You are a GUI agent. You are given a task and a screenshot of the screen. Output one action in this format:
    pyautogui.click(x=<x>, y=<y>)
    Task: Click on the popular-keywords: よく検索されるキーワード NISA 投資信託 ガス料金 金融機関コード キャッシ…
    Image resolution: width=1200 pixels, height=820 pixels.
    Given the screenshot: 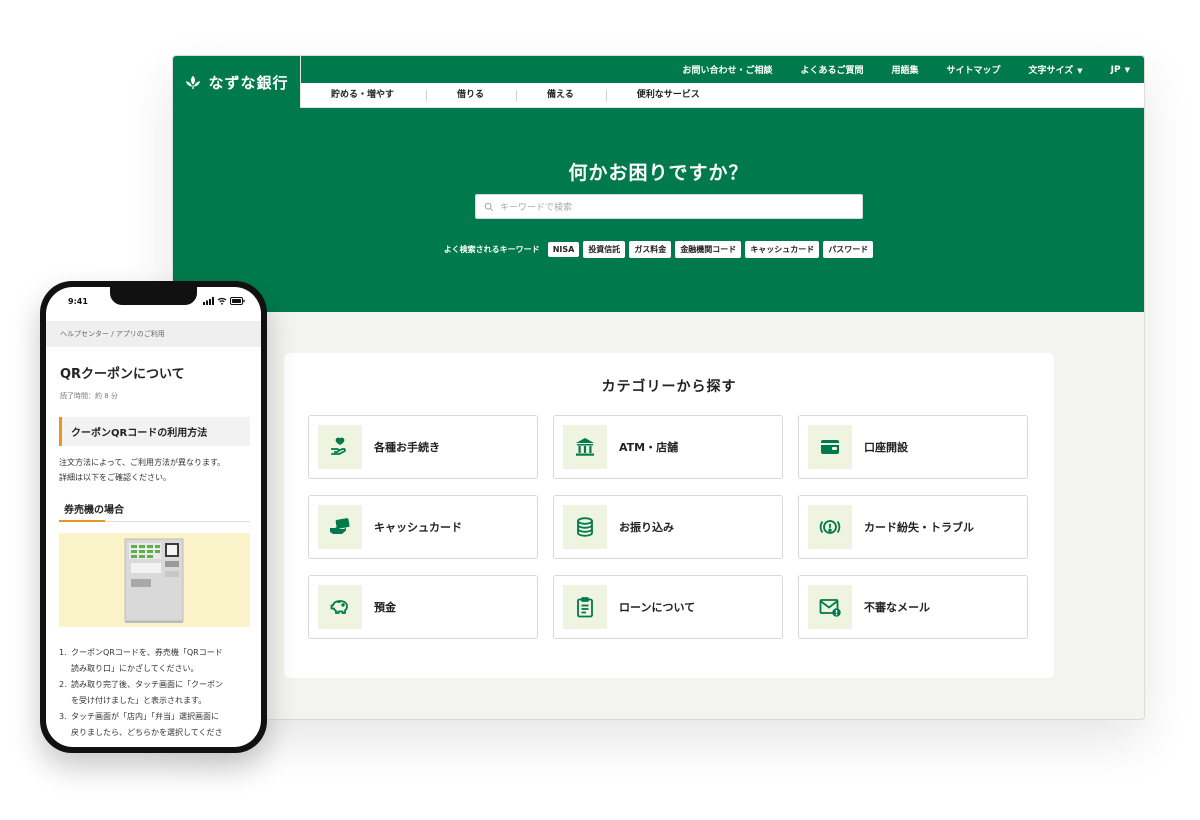 What is the action you would take?
    pyautogui.click(x=658, y=249)
    